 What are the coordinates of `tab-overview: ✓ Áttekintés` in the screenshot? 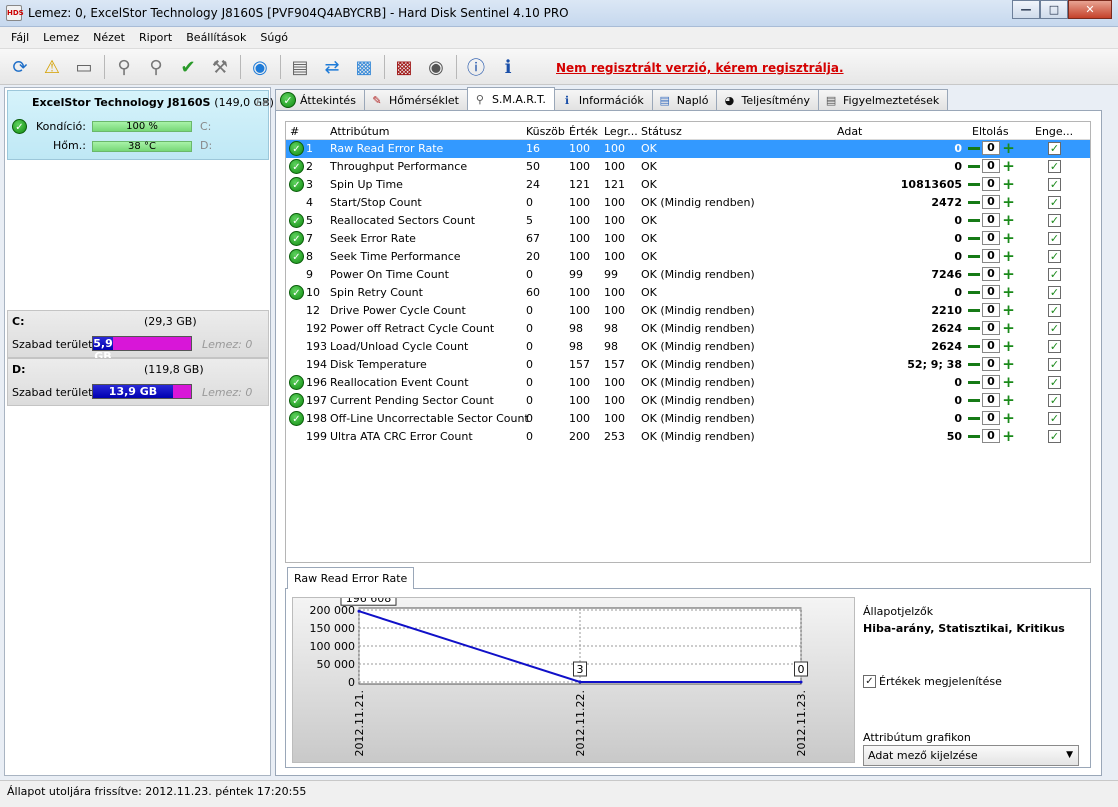 It's located at (320, 99).